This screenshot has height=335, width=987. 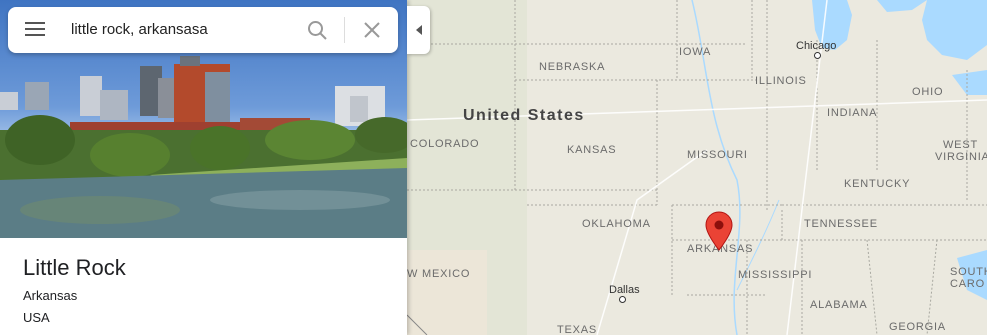 What do you see at coordinates (439, 274) in the screenshot?
I see `state-label-new-mexico: W MEXICO` at bounding box center [439, 274].